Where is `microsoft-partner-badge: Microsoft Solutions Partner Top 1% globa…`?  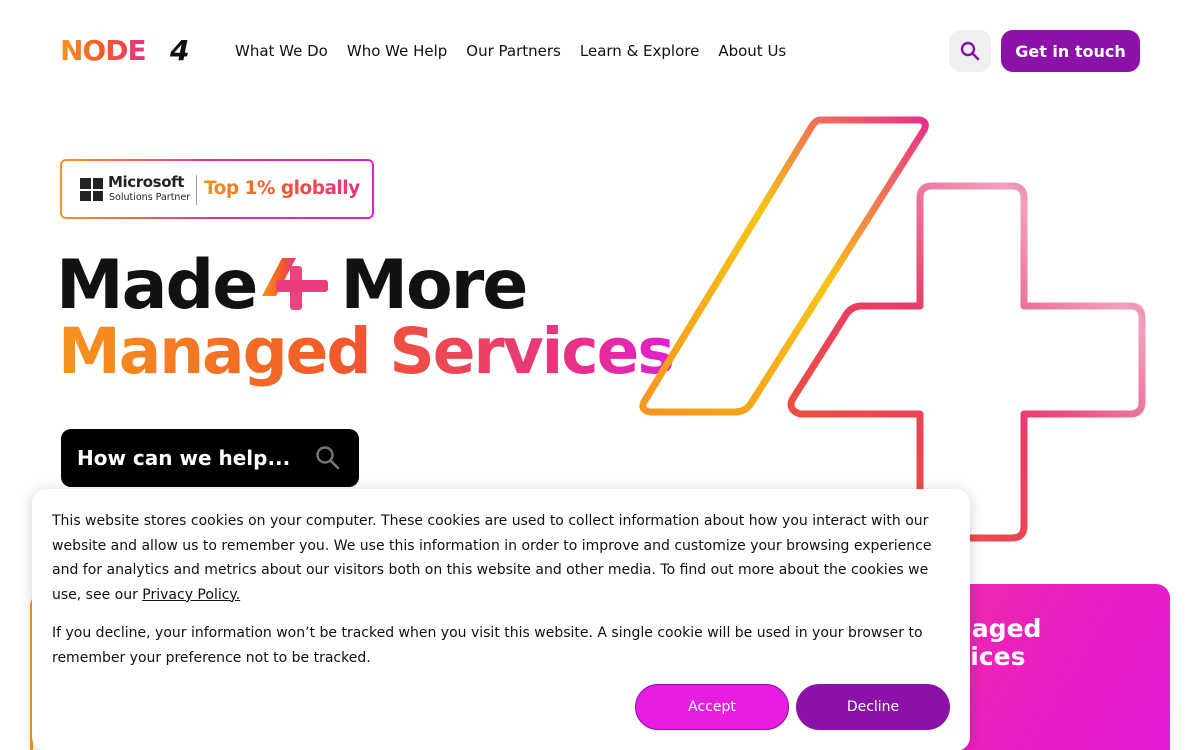
microsoft-partner-badge: Microsoft Solutions Partner Top 1% globa… is located at coordinates (217, 189).